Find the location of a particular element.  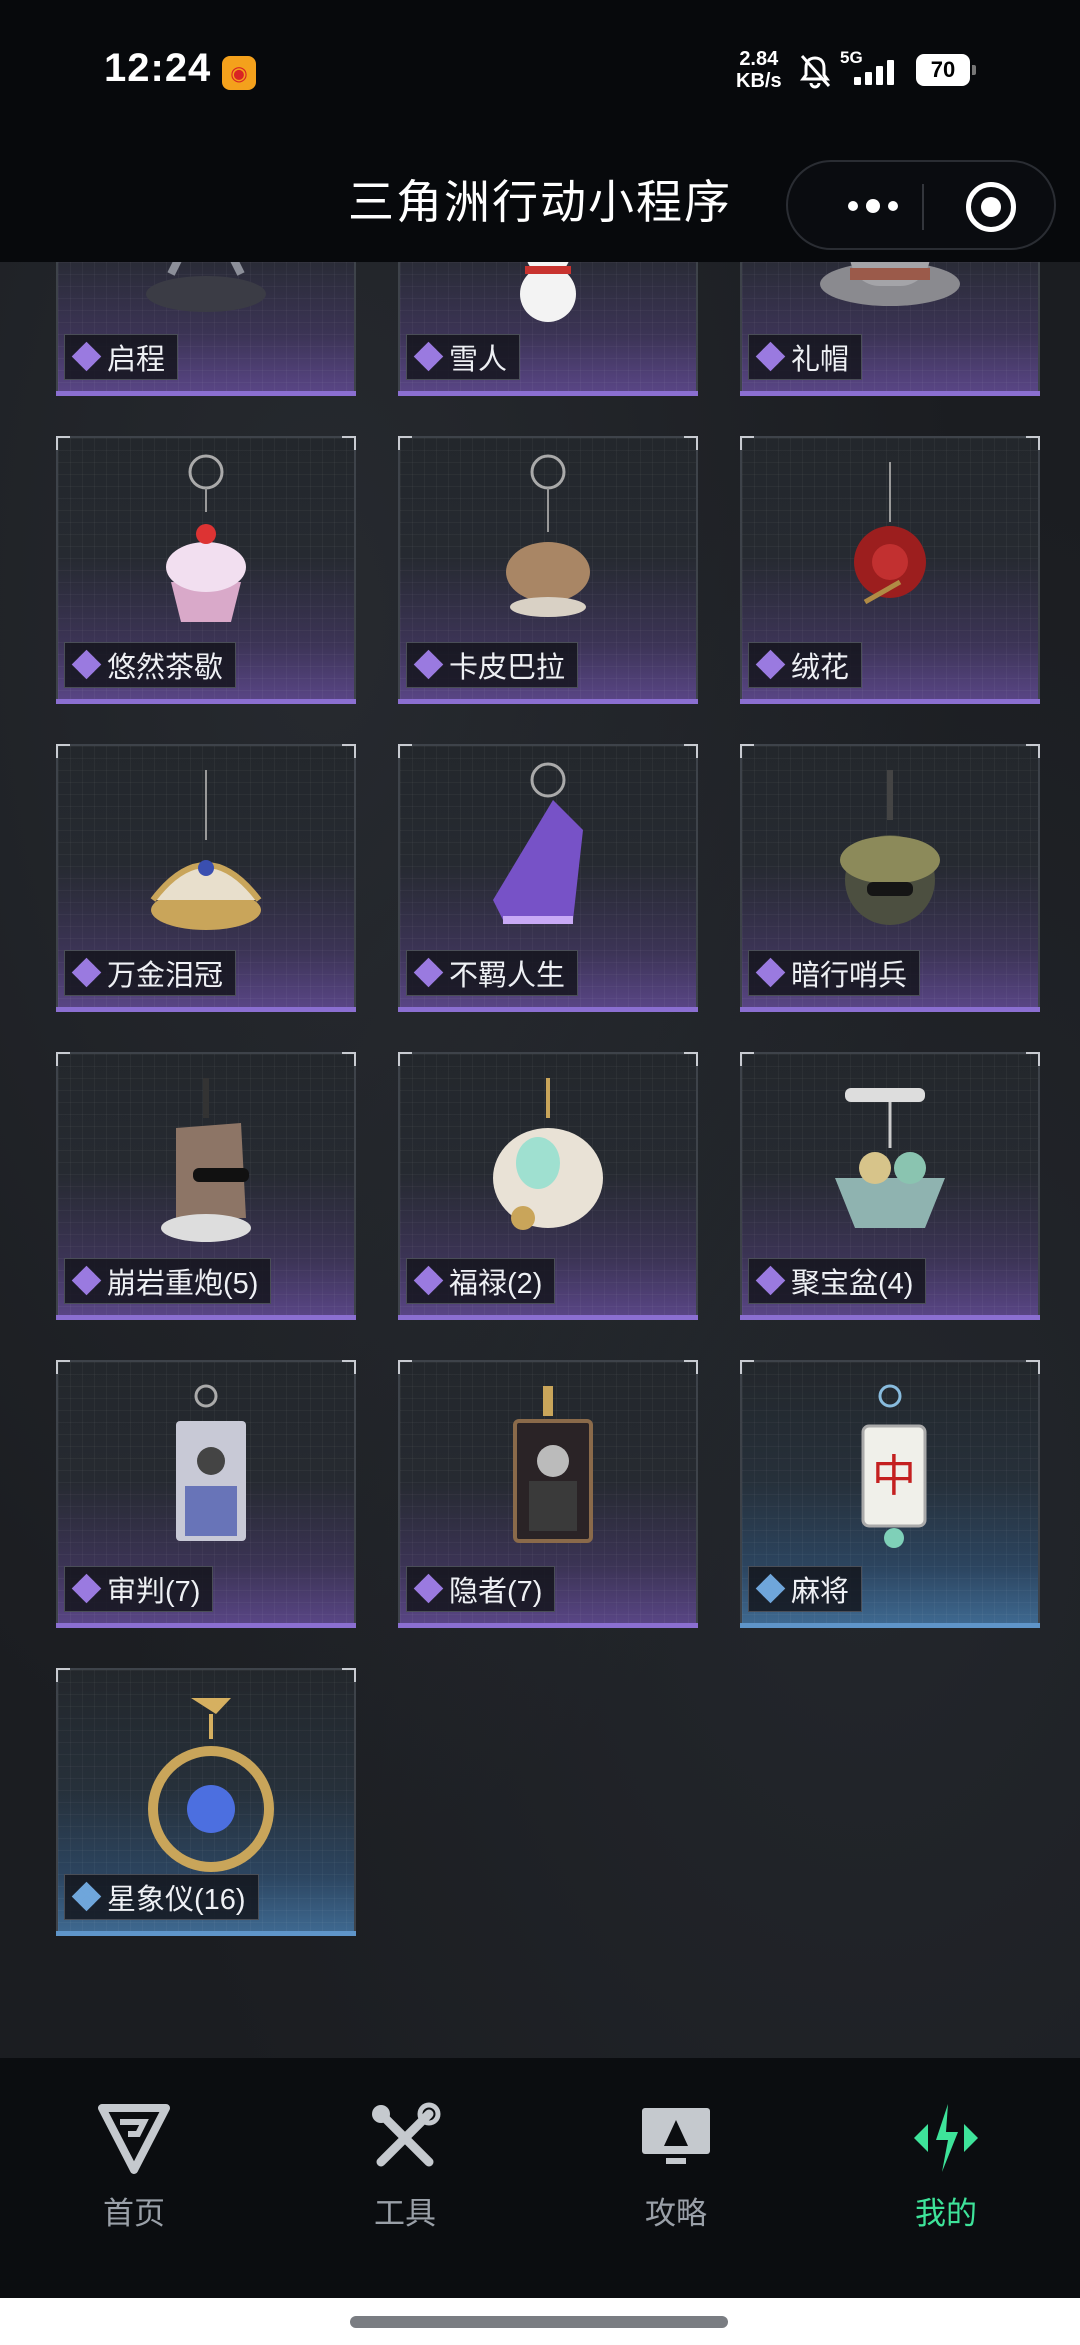

bottom-nav: 首页 工具 攻略 我的 is located at coordinates (540, 2178).